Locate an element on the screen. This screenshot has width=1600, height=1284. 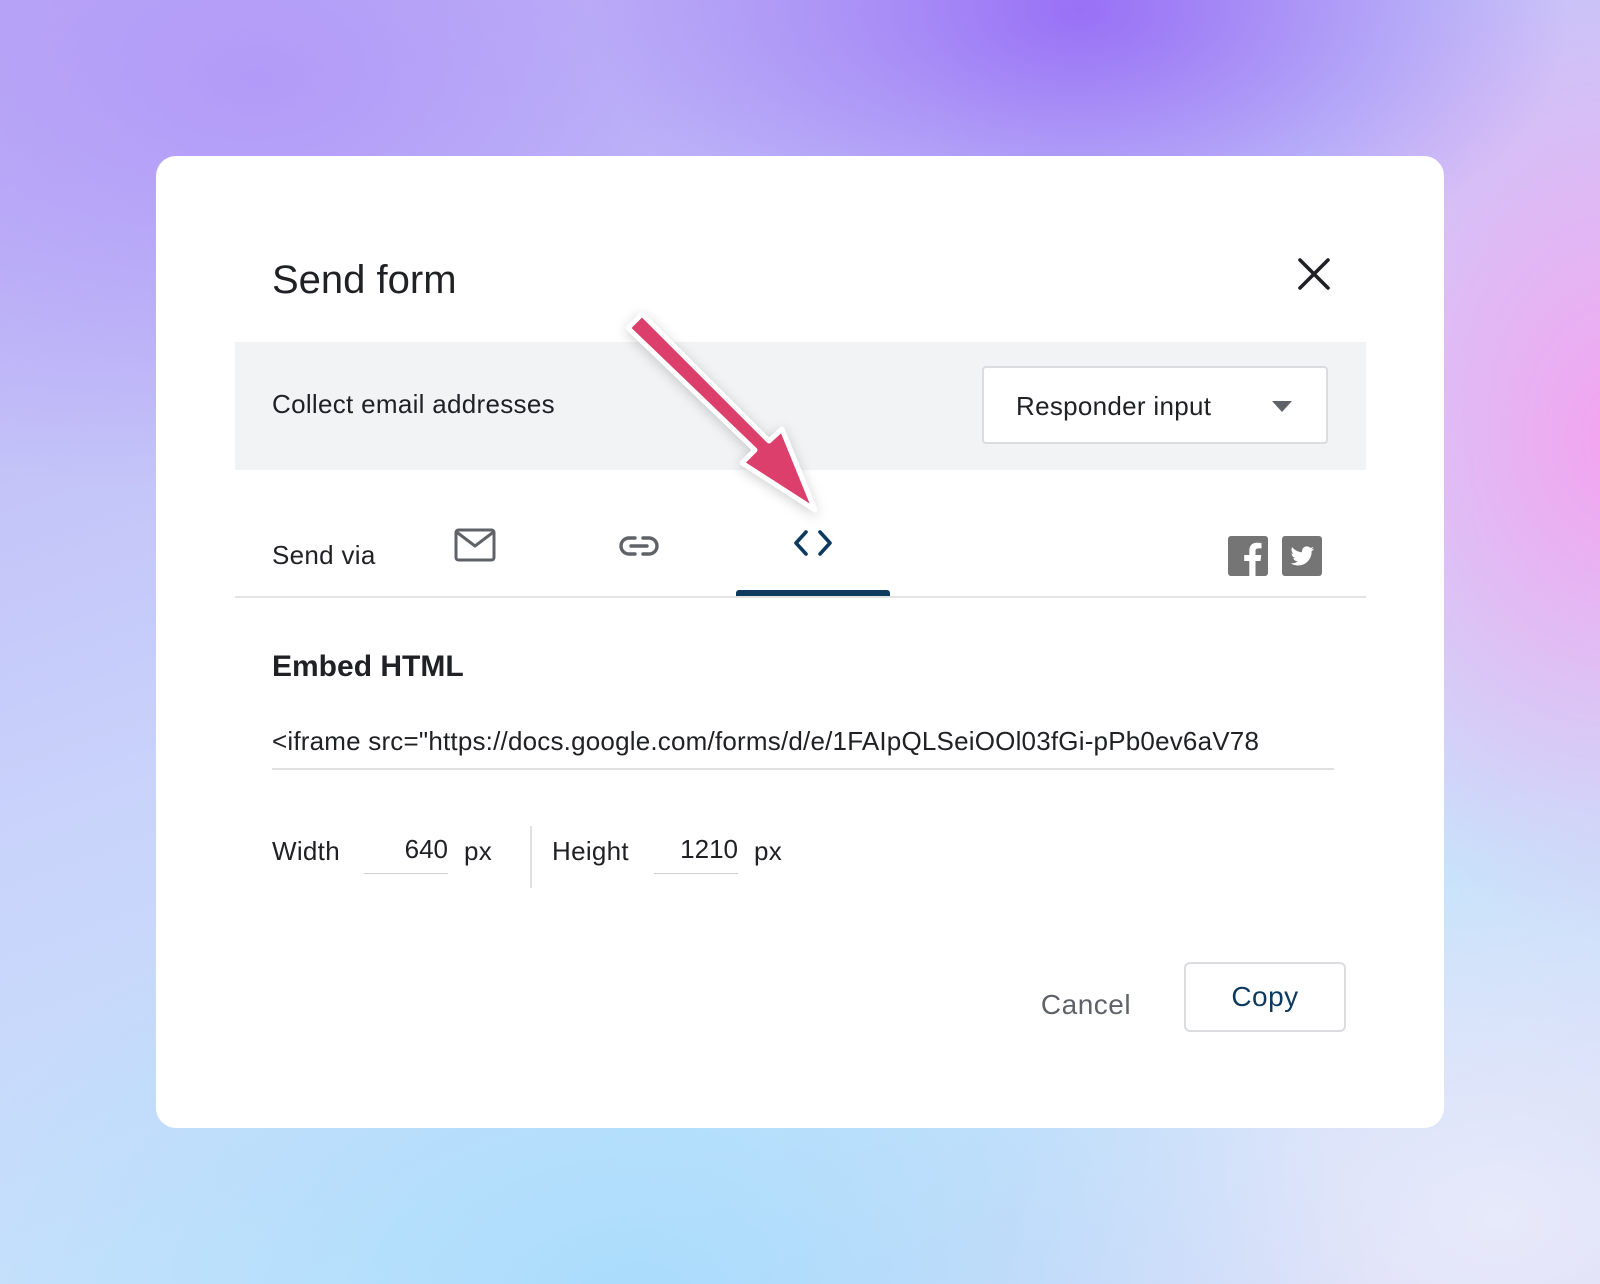
share-facebook-button is located at coordinates (1248, 556).